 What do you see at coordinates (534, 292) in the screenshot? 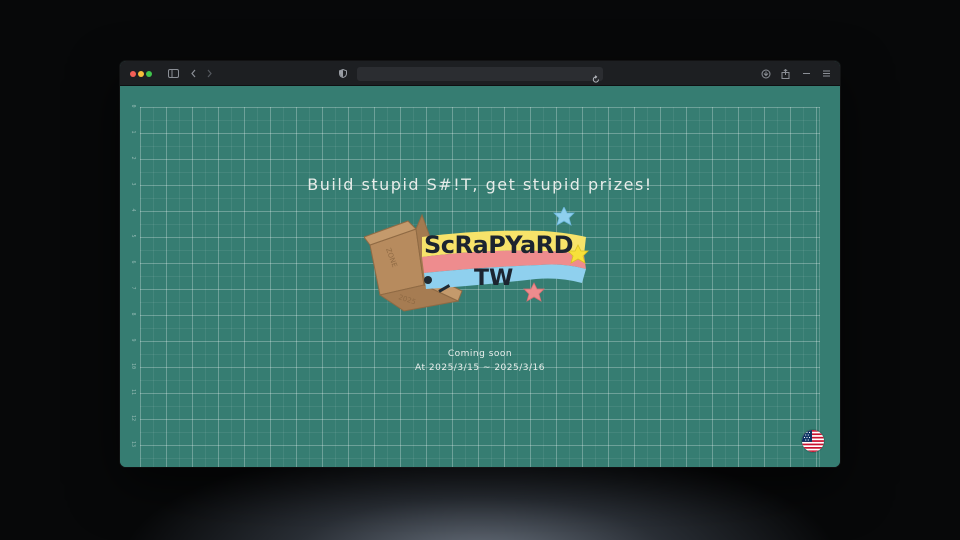
I see `pink-star-icon` at bounding box center [534, 292].